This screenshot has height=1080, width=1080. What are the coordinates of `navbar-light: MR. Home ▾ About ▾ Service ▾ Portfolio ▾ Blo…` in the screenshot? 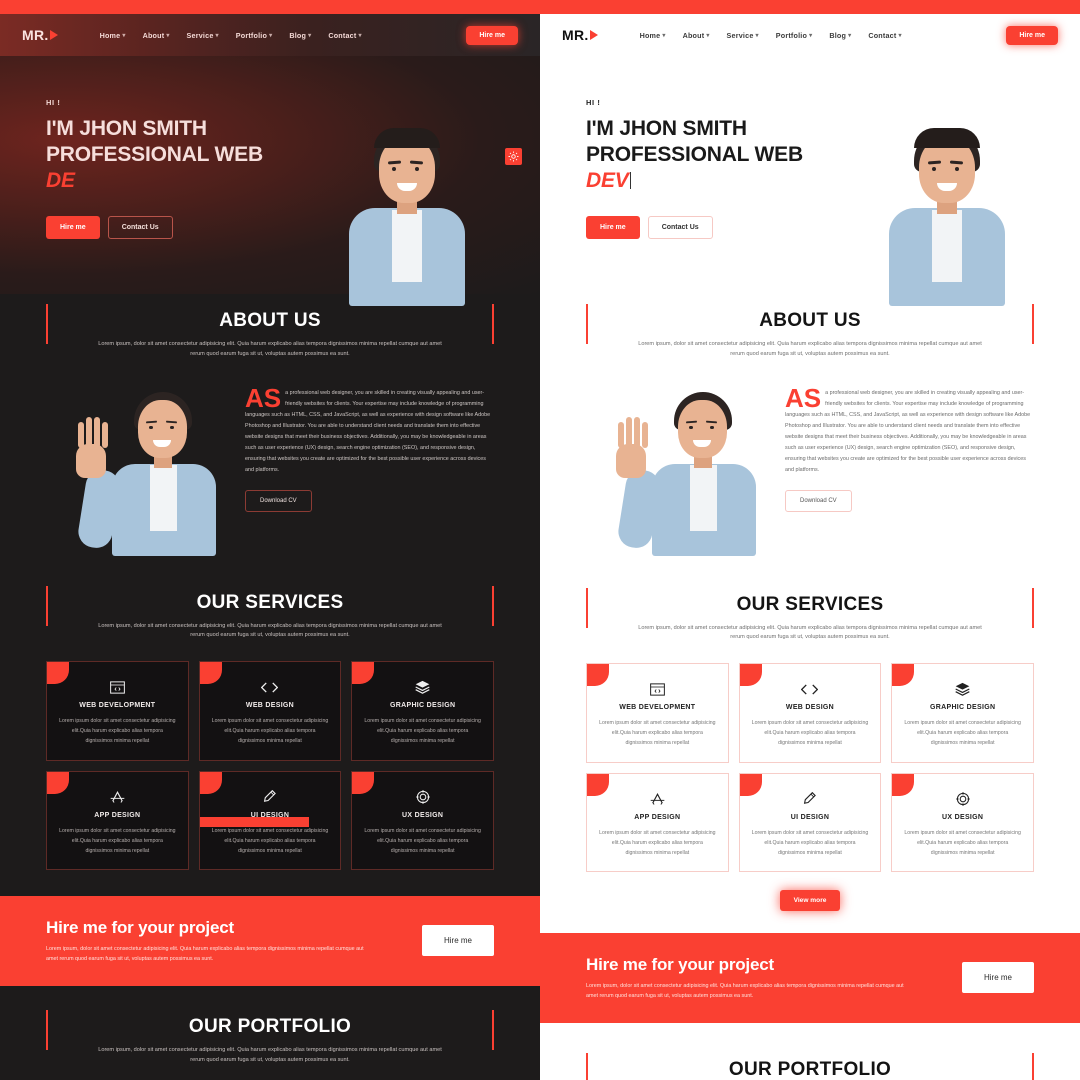 It's located at (810, 35).